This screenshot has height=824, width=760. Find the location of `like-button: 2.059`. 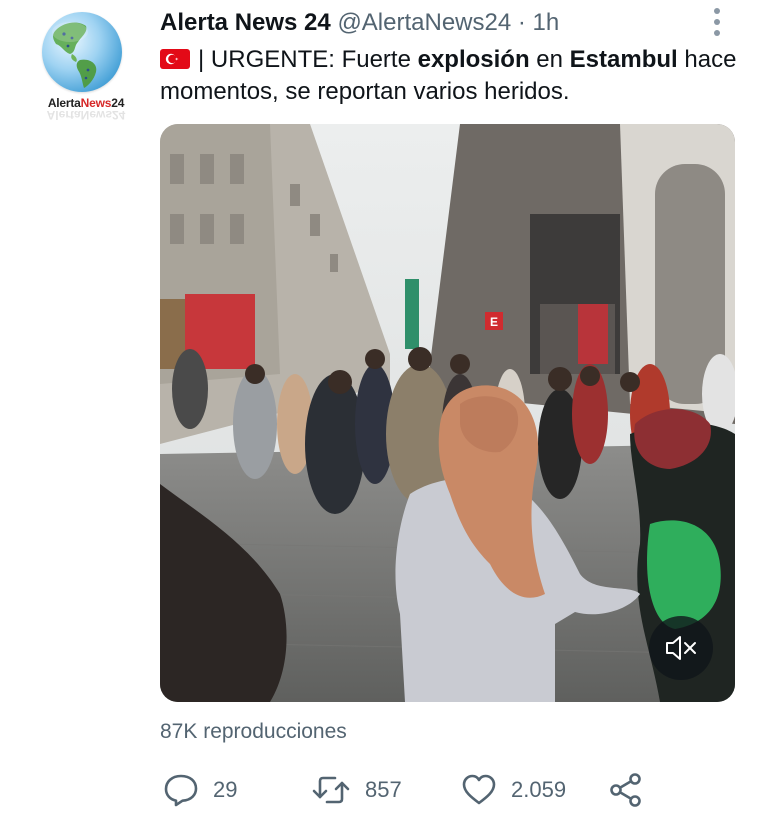

like-button: 2.059 is located at coordinates (513, 790).